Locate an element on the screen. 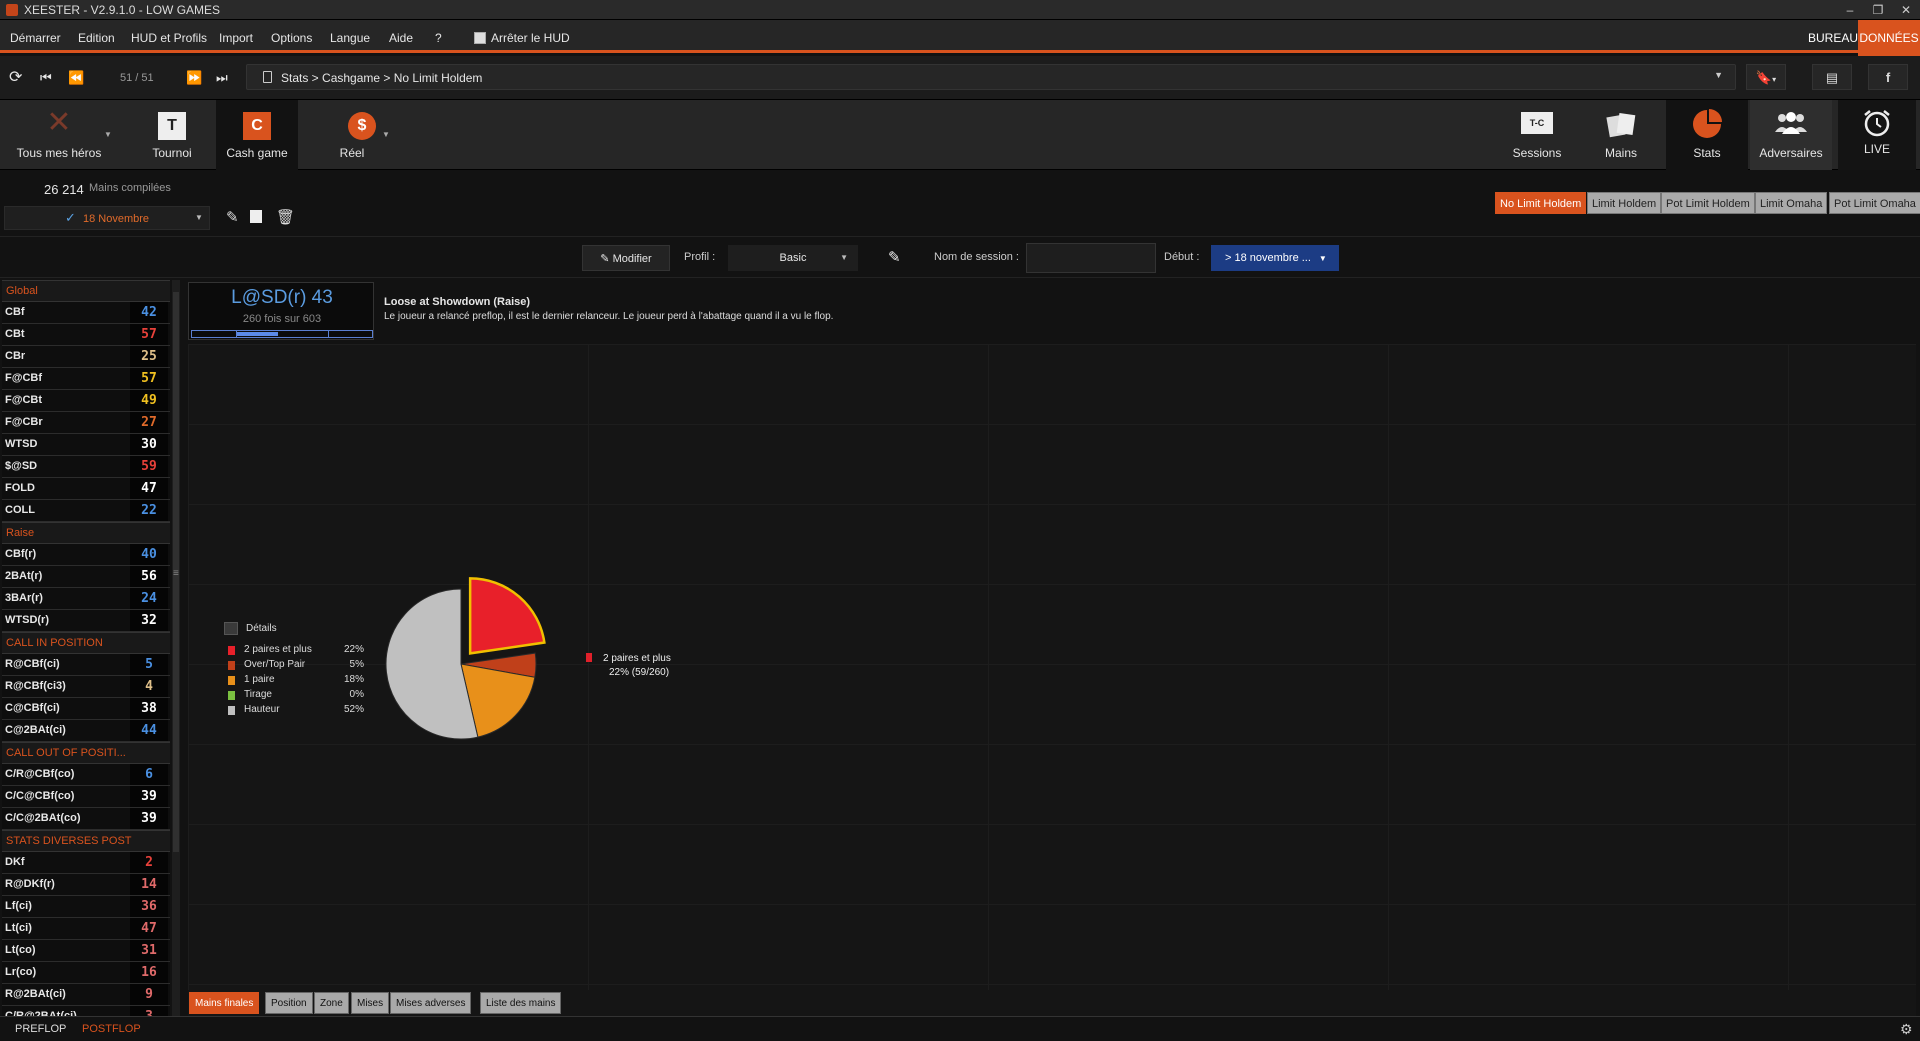 The width and height of the screenshot is (1920, 1041). tab-zone: Zone is located at coordinates (331, 1003).